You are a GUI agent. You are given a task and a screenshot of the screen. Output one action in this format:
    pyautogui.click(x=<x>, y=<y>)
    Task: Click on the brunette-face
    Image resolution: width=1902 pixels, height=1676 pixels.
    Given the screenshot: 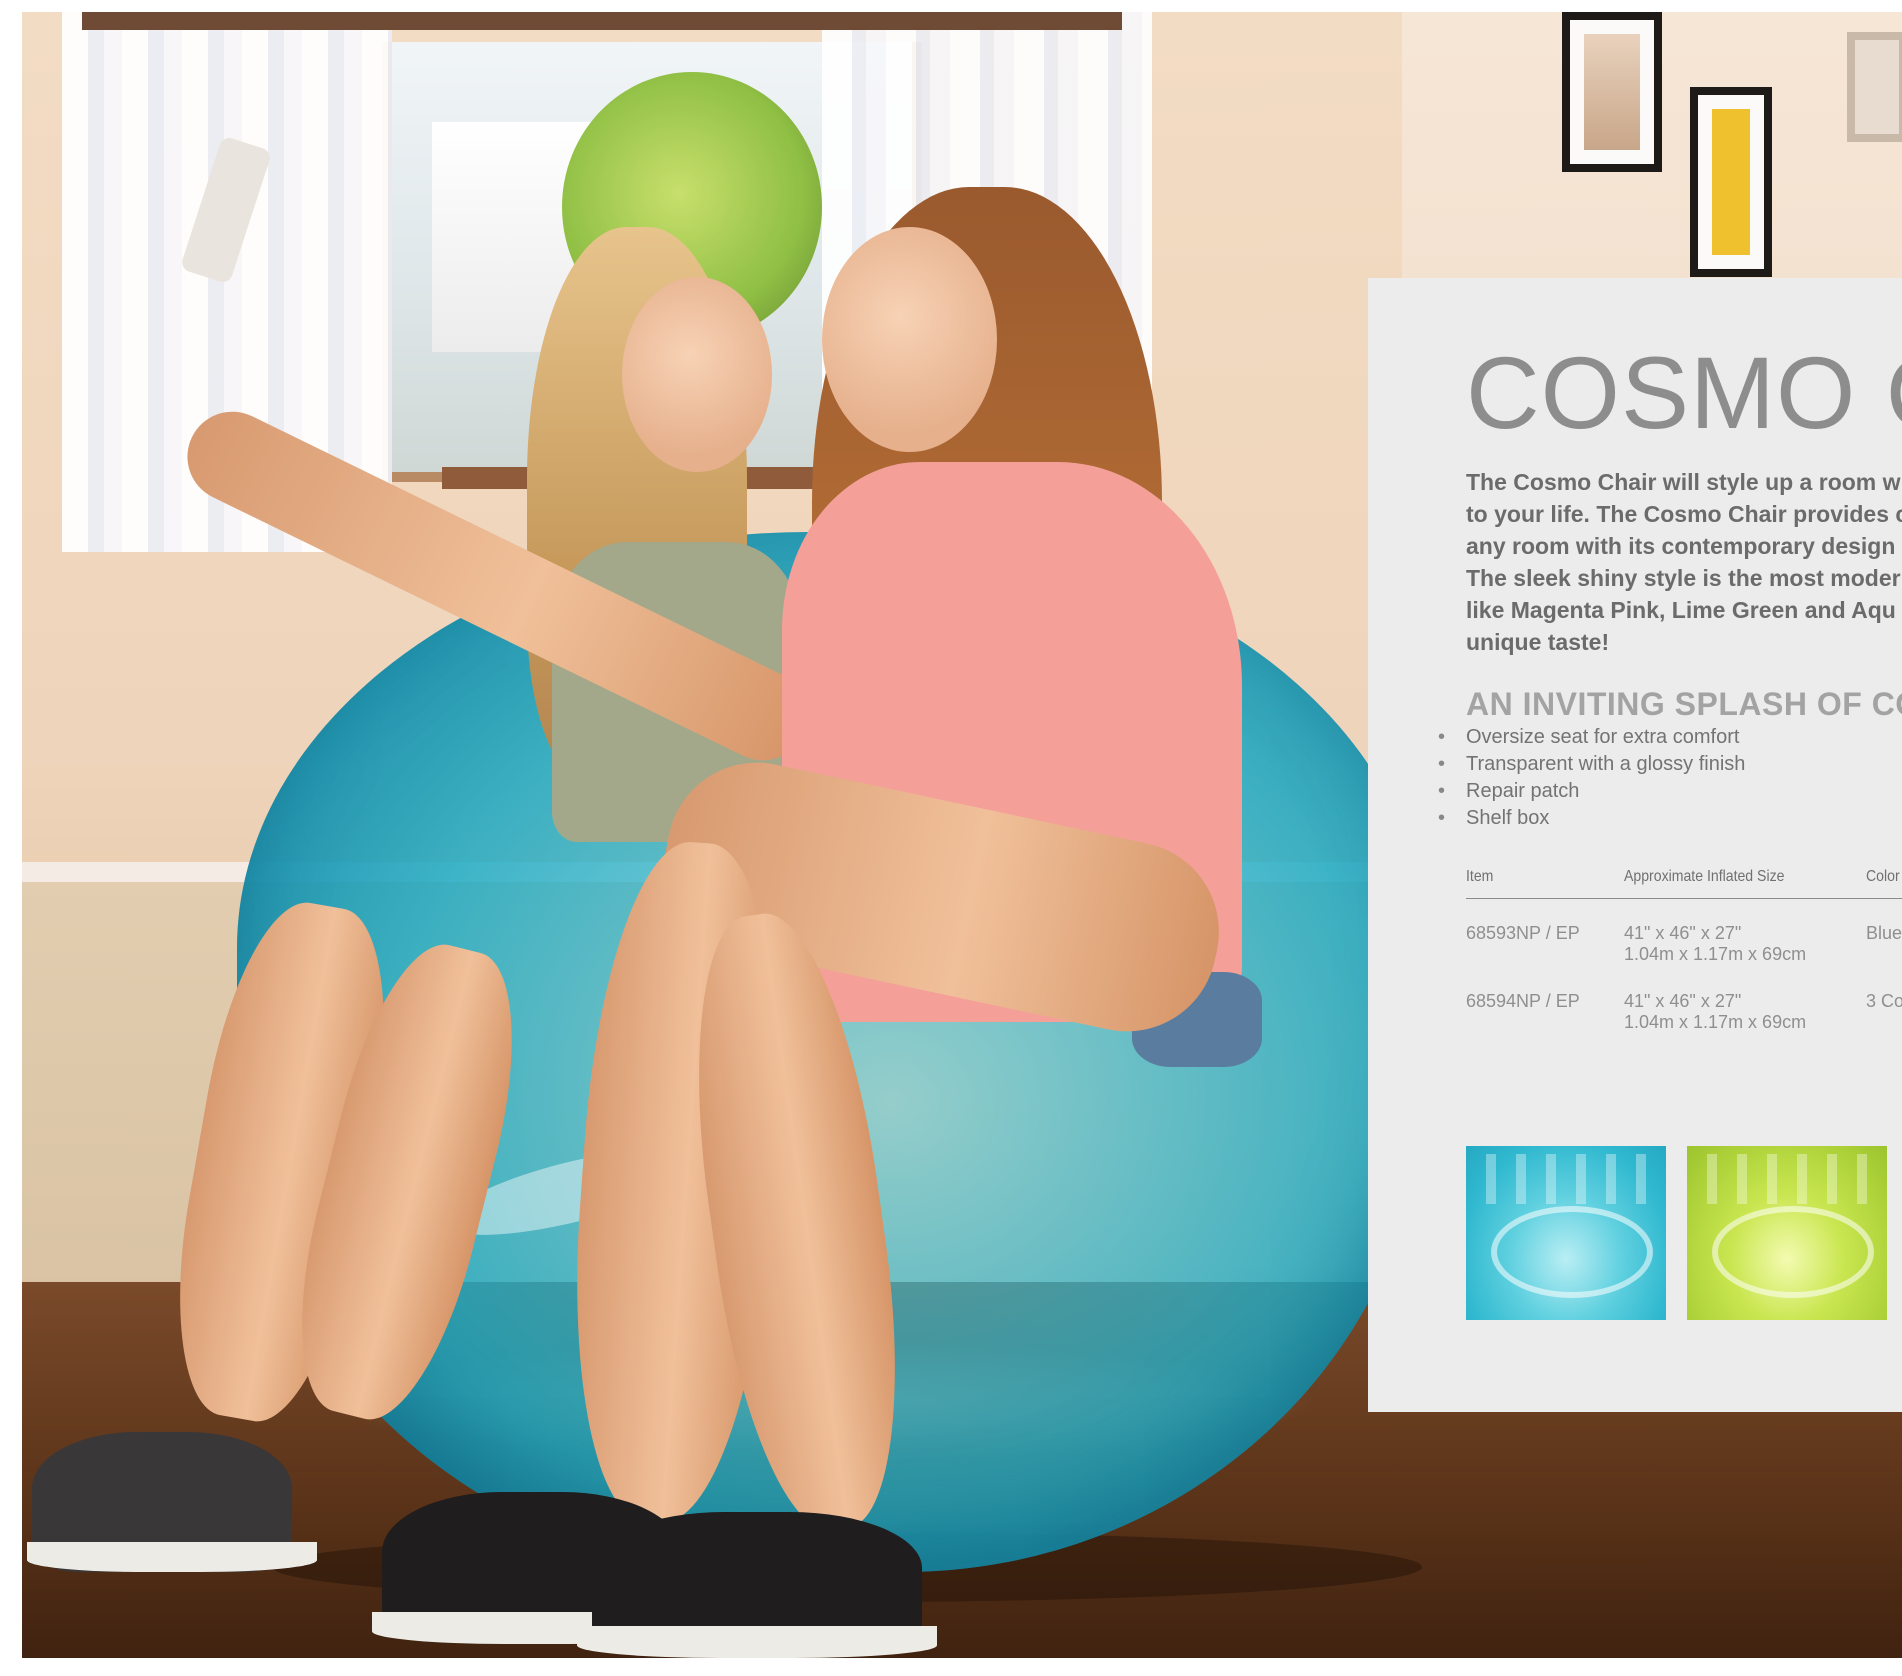 What is the action you would take?
    pyautogui.click(x=909, y=339)
    